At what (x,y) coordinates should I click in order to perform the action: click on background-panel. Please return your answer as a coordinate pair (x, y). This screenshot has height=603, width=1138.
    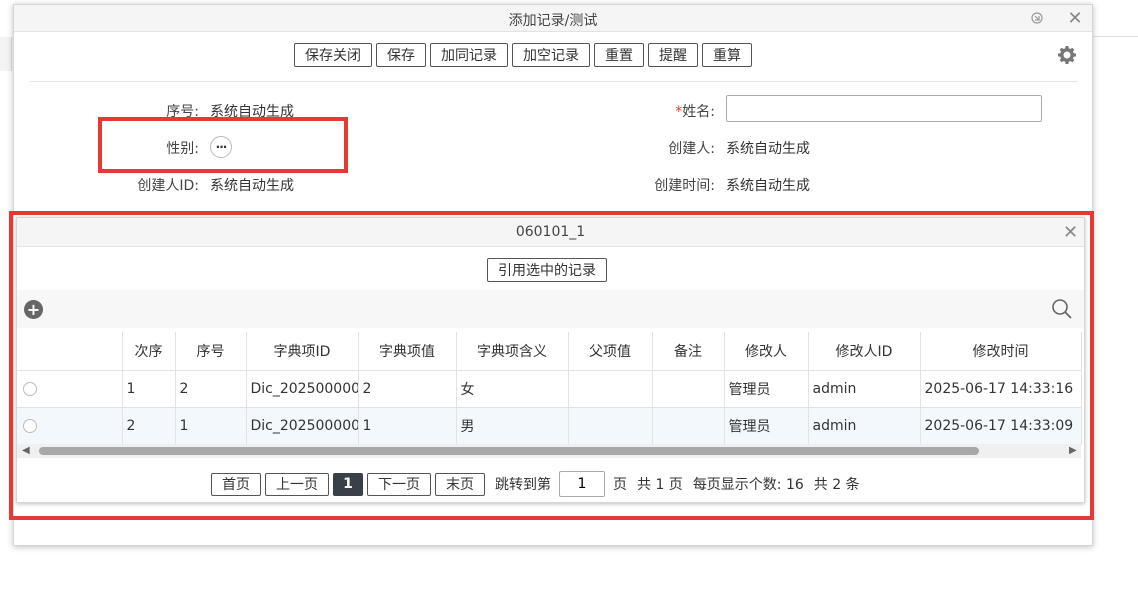
    Looking at the image, I should click on (6, 54).